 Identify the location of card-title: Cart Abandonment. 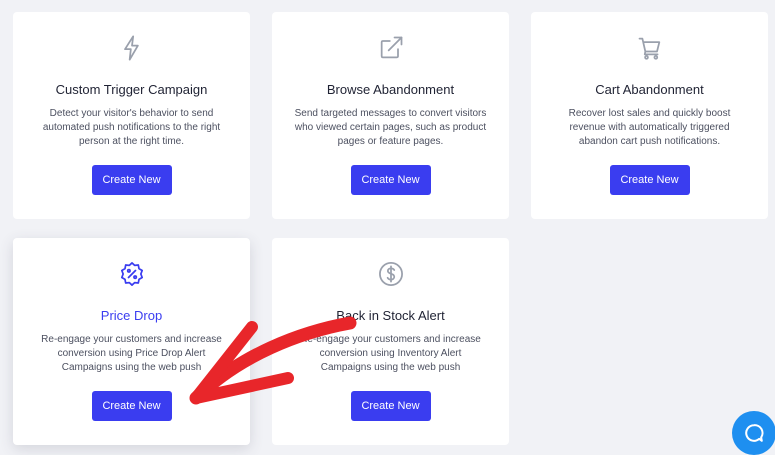
(649, 89).